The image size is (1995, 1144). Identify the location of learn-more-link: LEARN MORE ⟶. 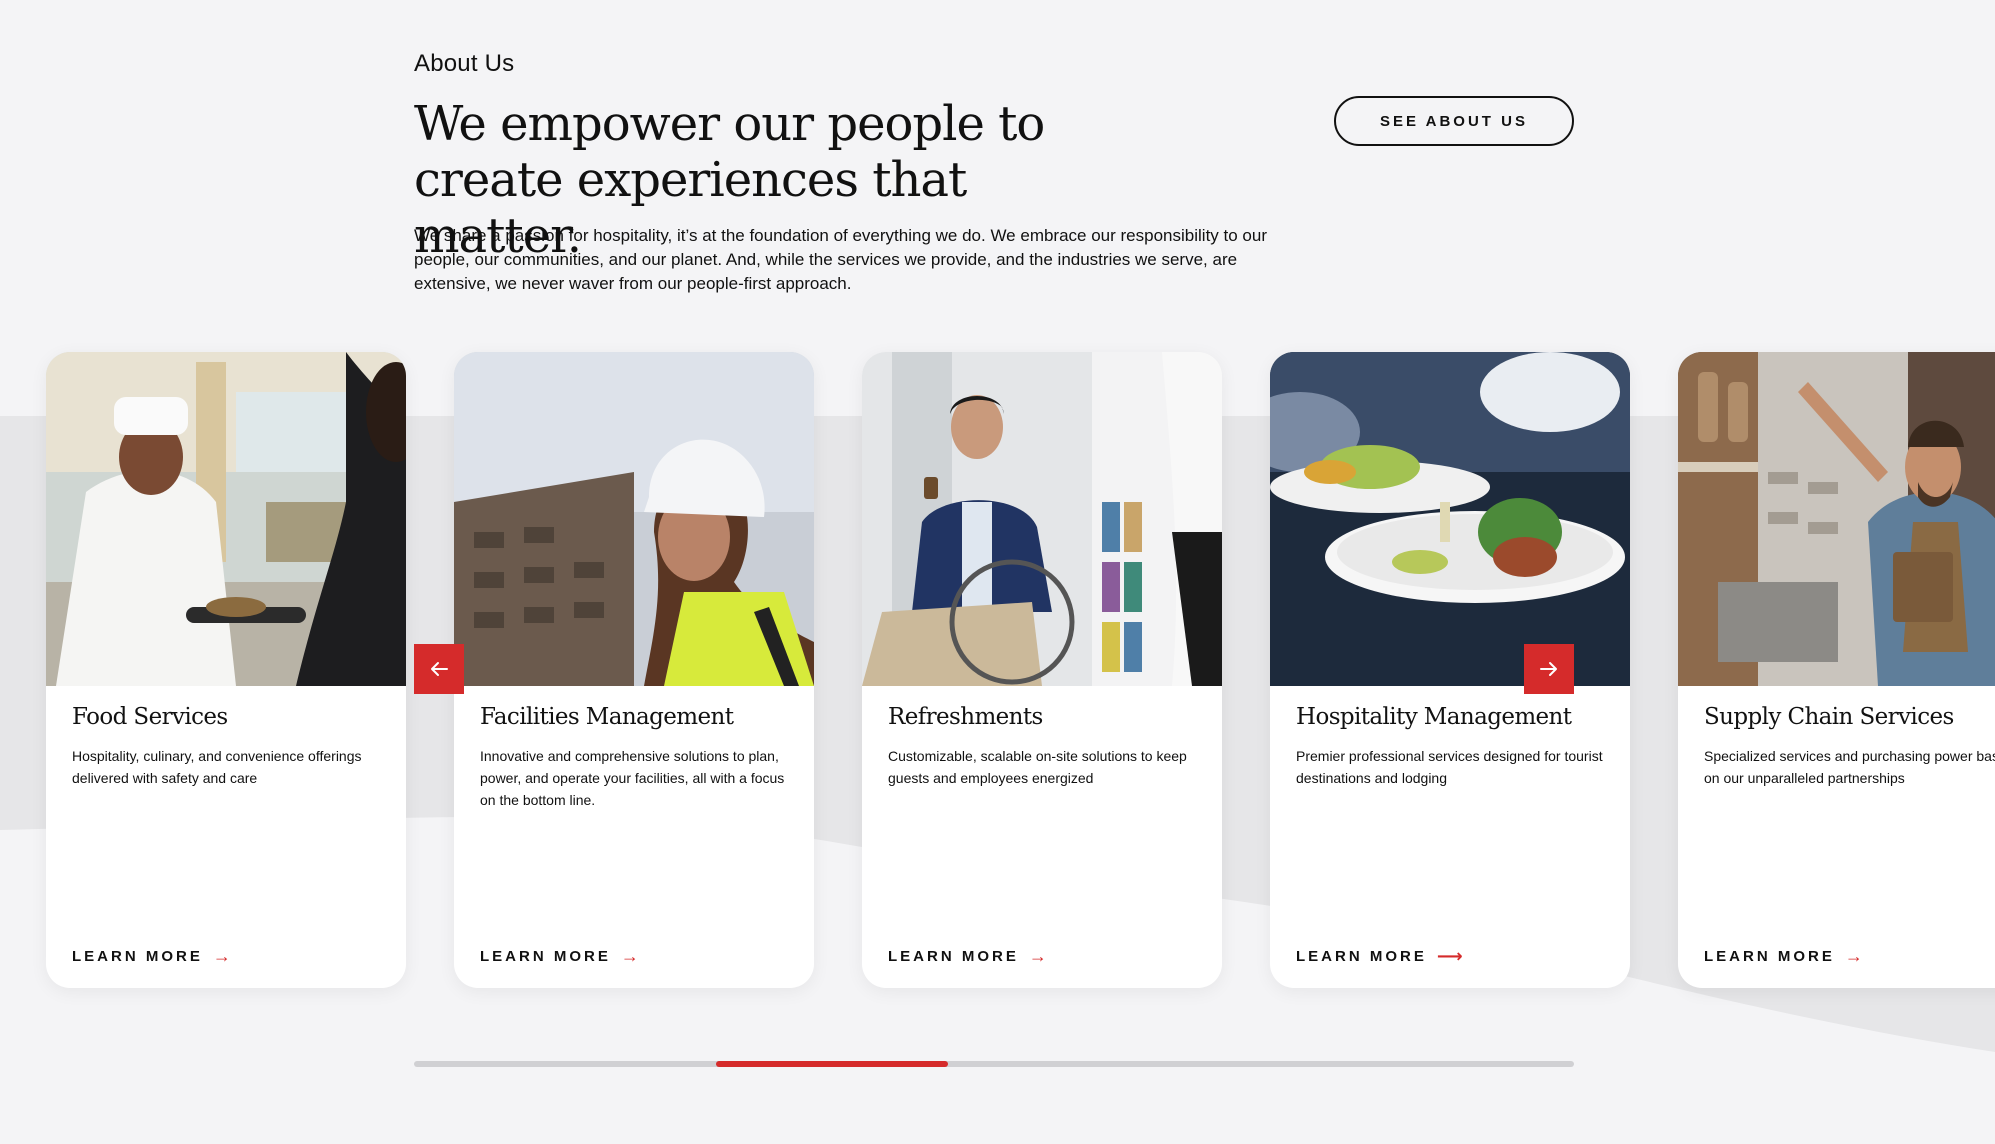
(1379, 956).